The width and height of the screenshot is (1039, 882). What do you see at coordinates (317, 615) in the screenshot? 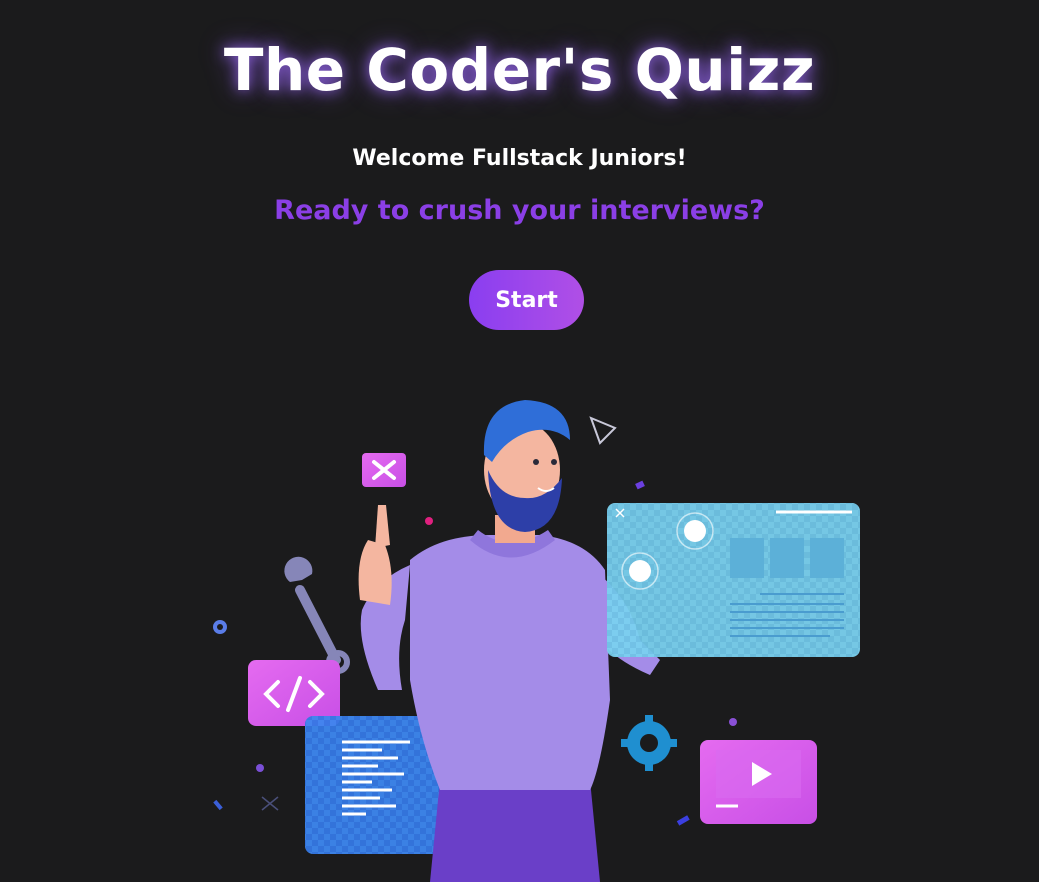
I see `wrench-icon` at bounding box center [317, 615].